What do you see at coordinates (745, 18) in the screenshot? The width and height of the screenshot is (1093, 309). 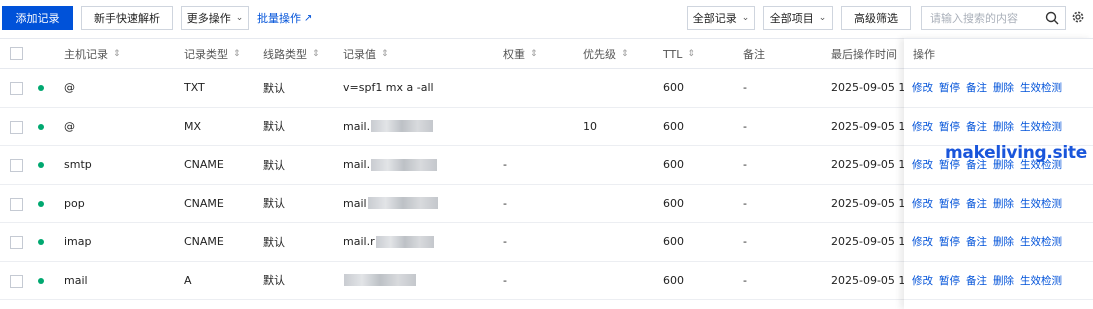 I see `chevron-down-icon: ⌄` at bounding box center [745, 18].